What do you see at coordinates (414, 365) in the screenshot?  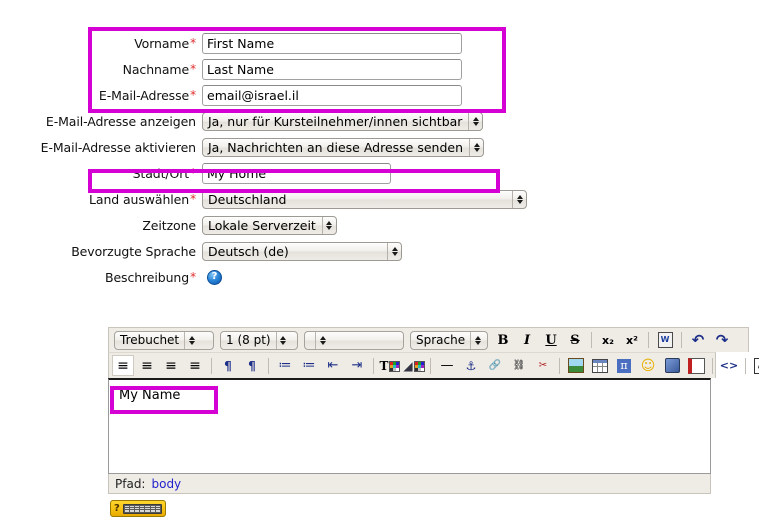 I see `background-color-button: ◢` at bounding box center [414, 365].